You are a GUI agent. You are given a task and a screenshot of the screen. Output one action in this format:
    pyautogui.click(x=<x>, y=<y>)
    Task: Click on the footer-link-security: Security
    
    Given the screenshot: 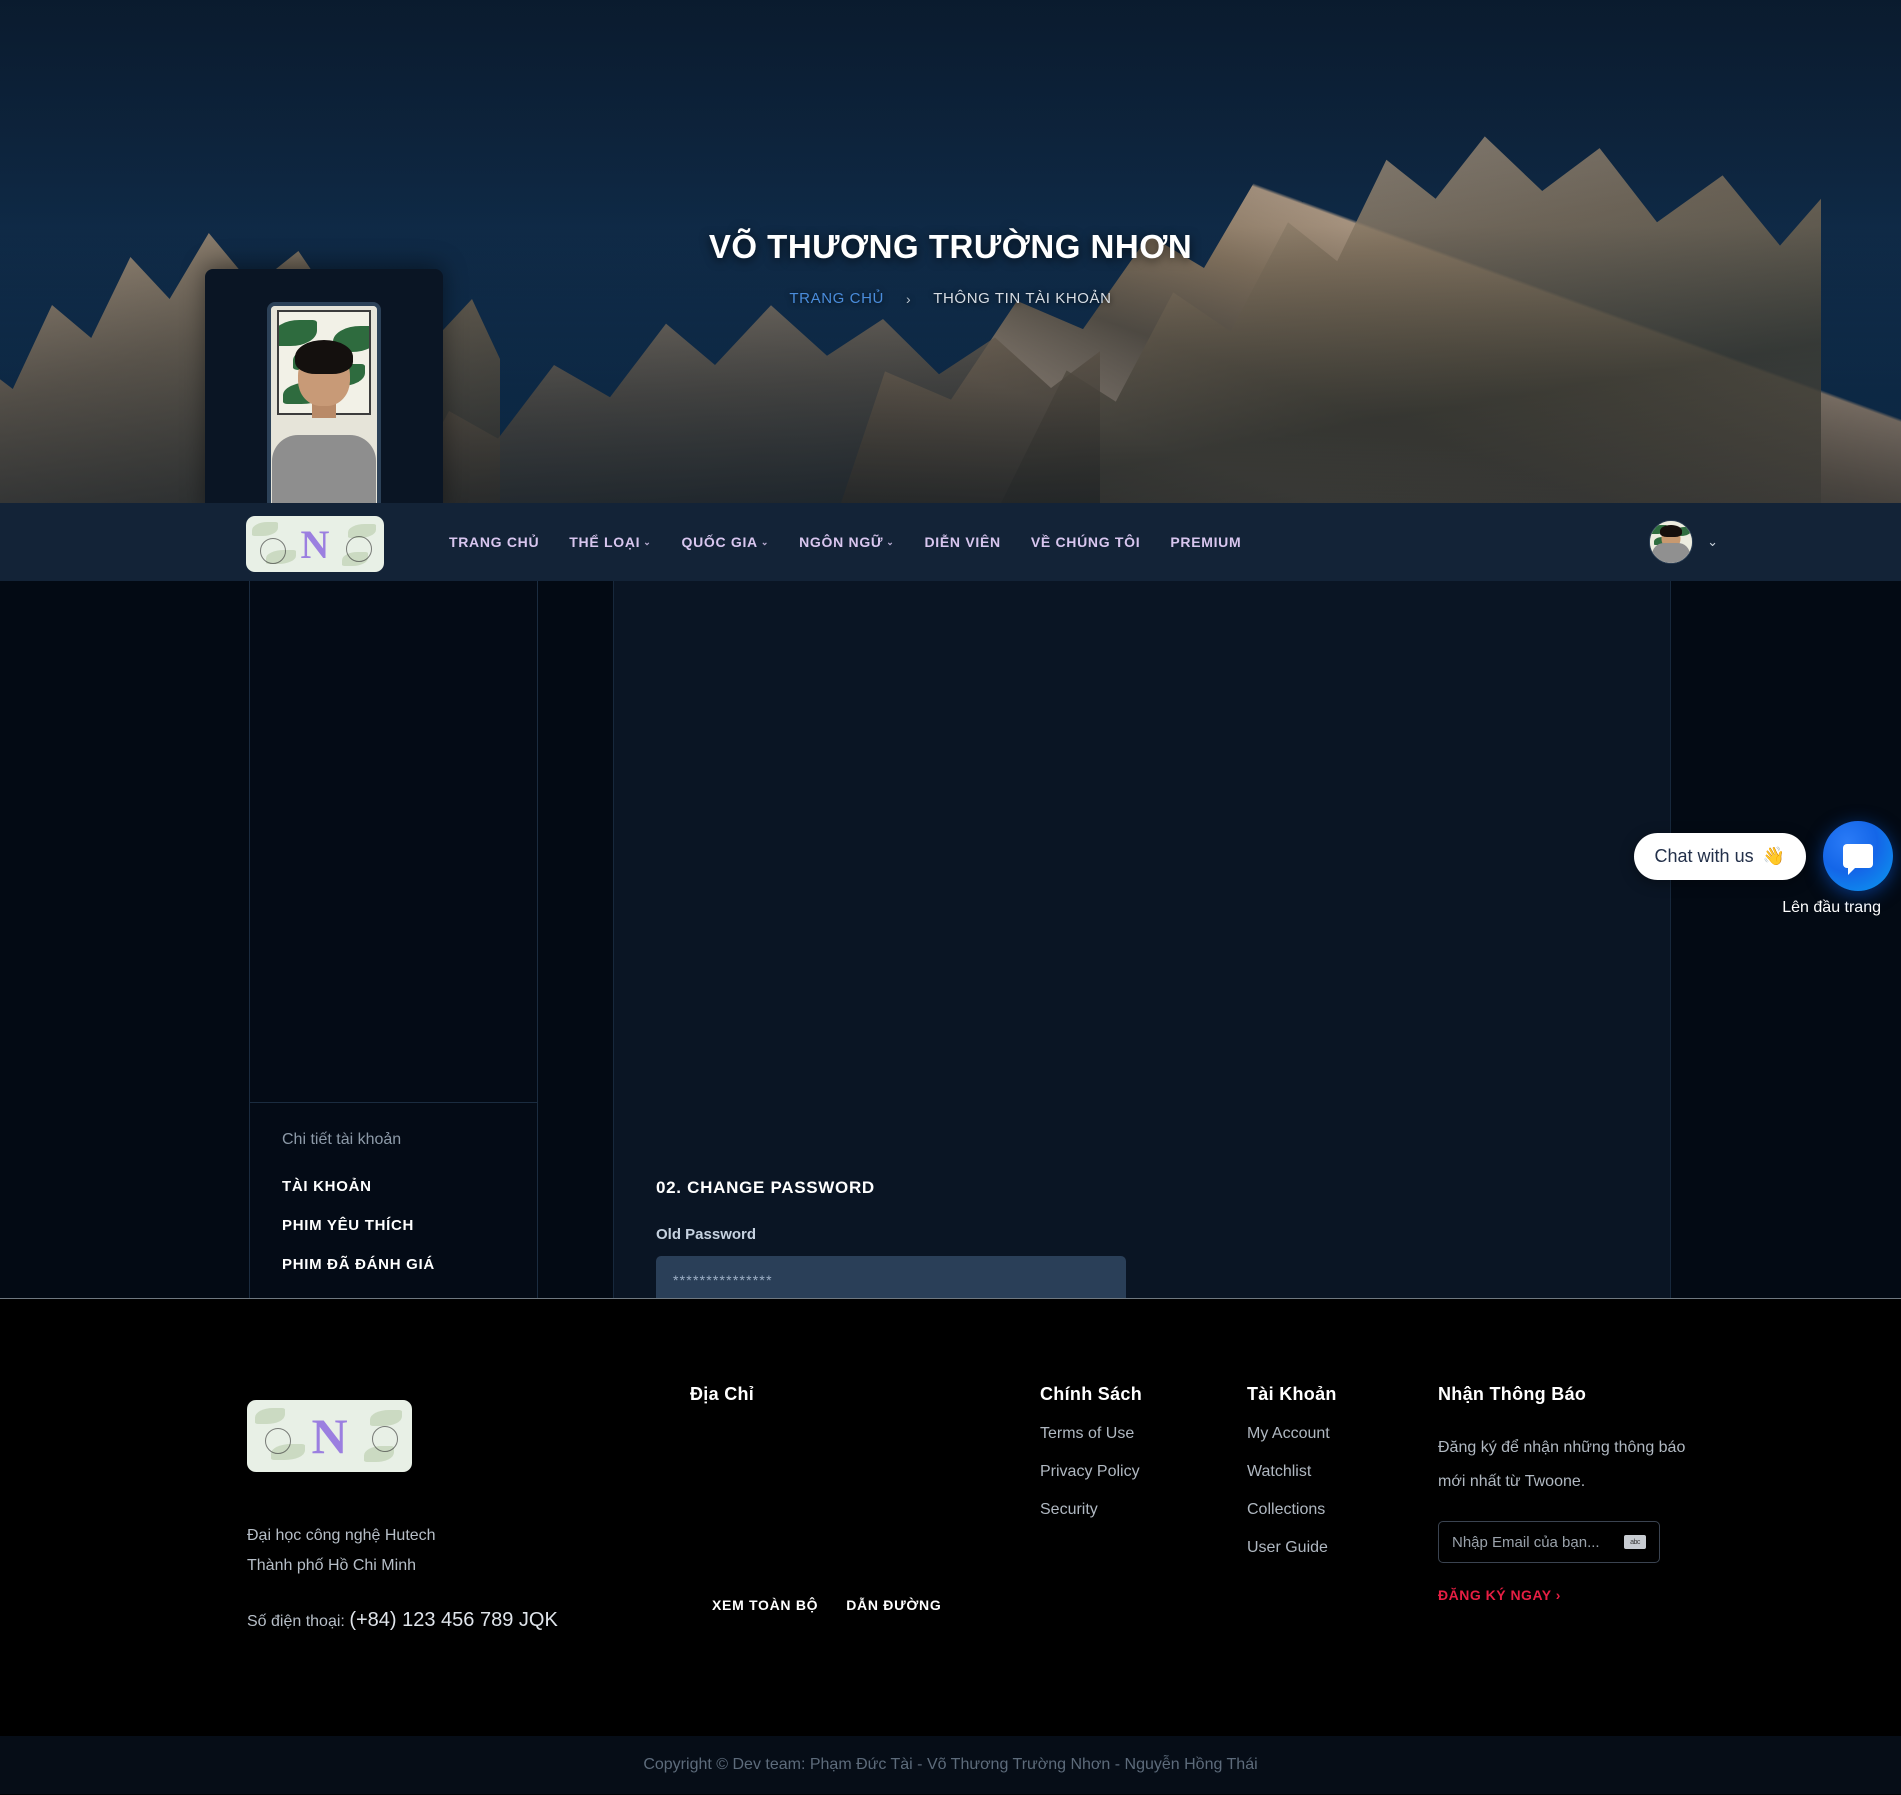 What is the action you would take?
    pyautogui.click(x=1091, y=1510)
    